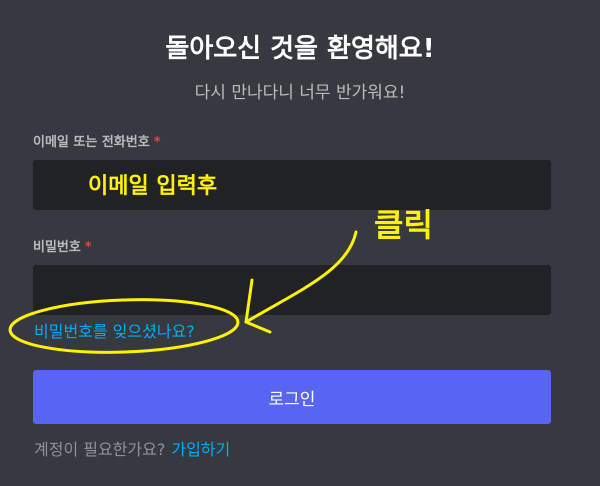 This screenshot has width=600, height=486. What do you see at coordinates (91, 142) in the screenshot?
I see `email-label-text: 이메일 또는 전화번호` at bounding box center [91, 142].